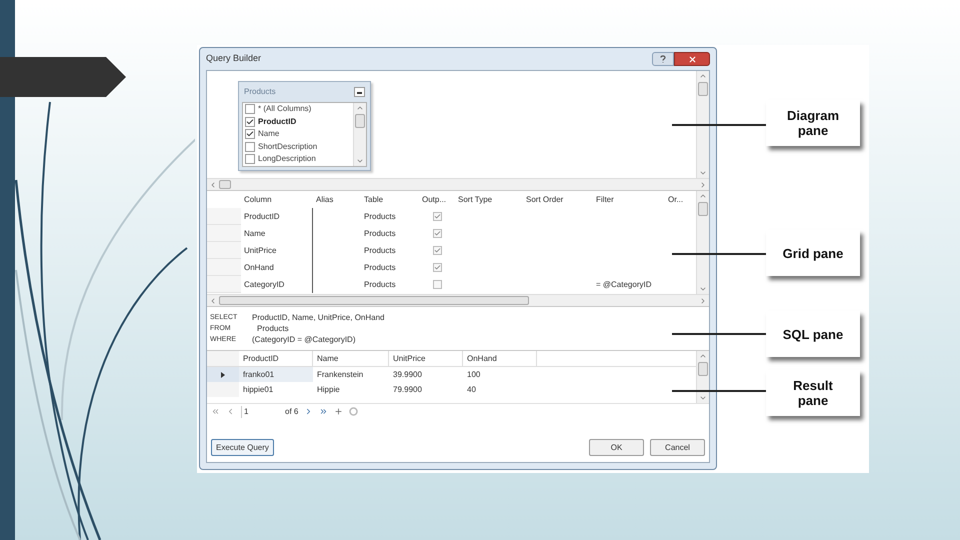 This screenshot has height=540, width=960. I want to click on column-header: Column, so click(277, 200).